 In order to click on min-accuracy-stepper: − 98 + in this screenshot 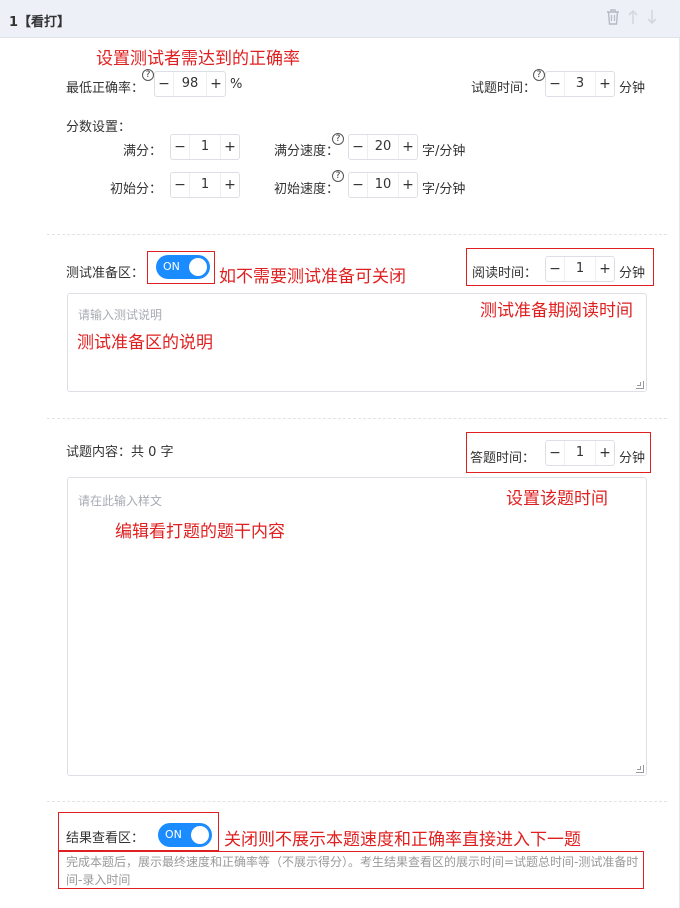, I will do `click(190, 84)`.